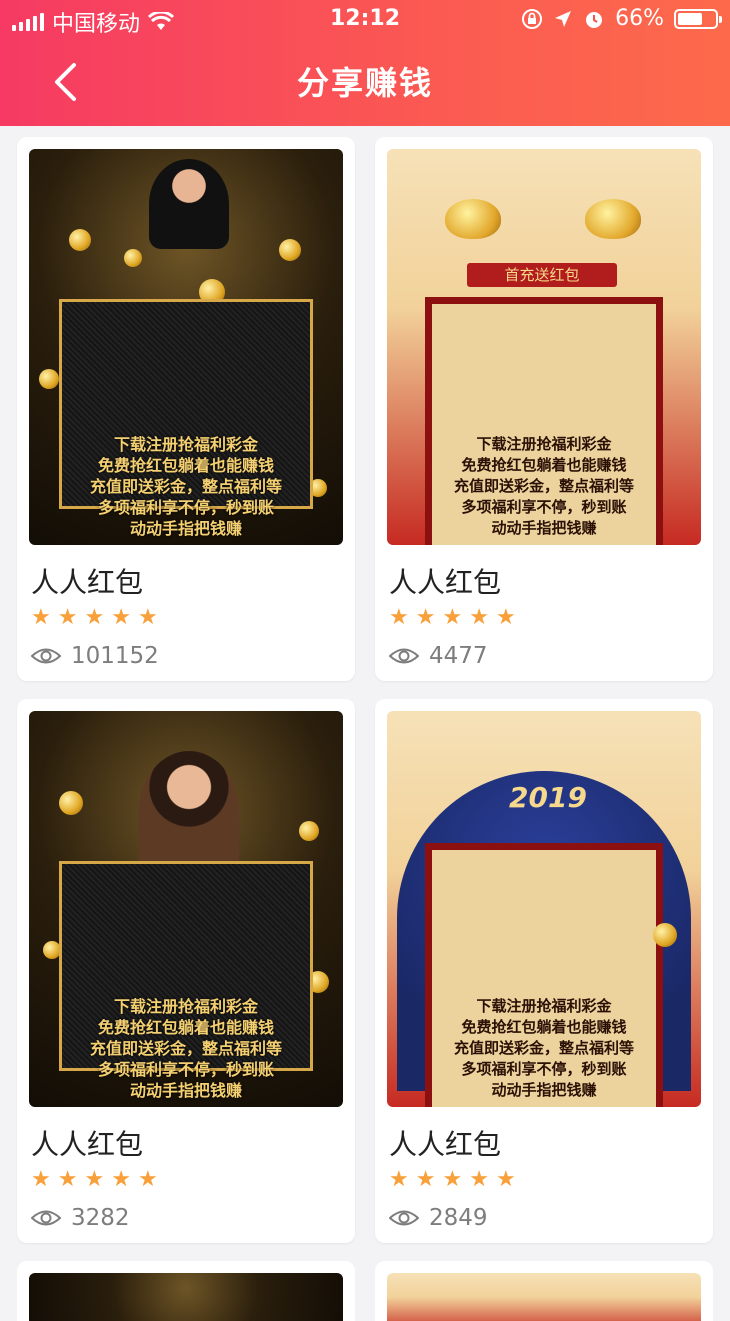 Image resolution: width=730 pixels, height=1321 pixels. I want to click on alarm-icon, so click(594, 19).